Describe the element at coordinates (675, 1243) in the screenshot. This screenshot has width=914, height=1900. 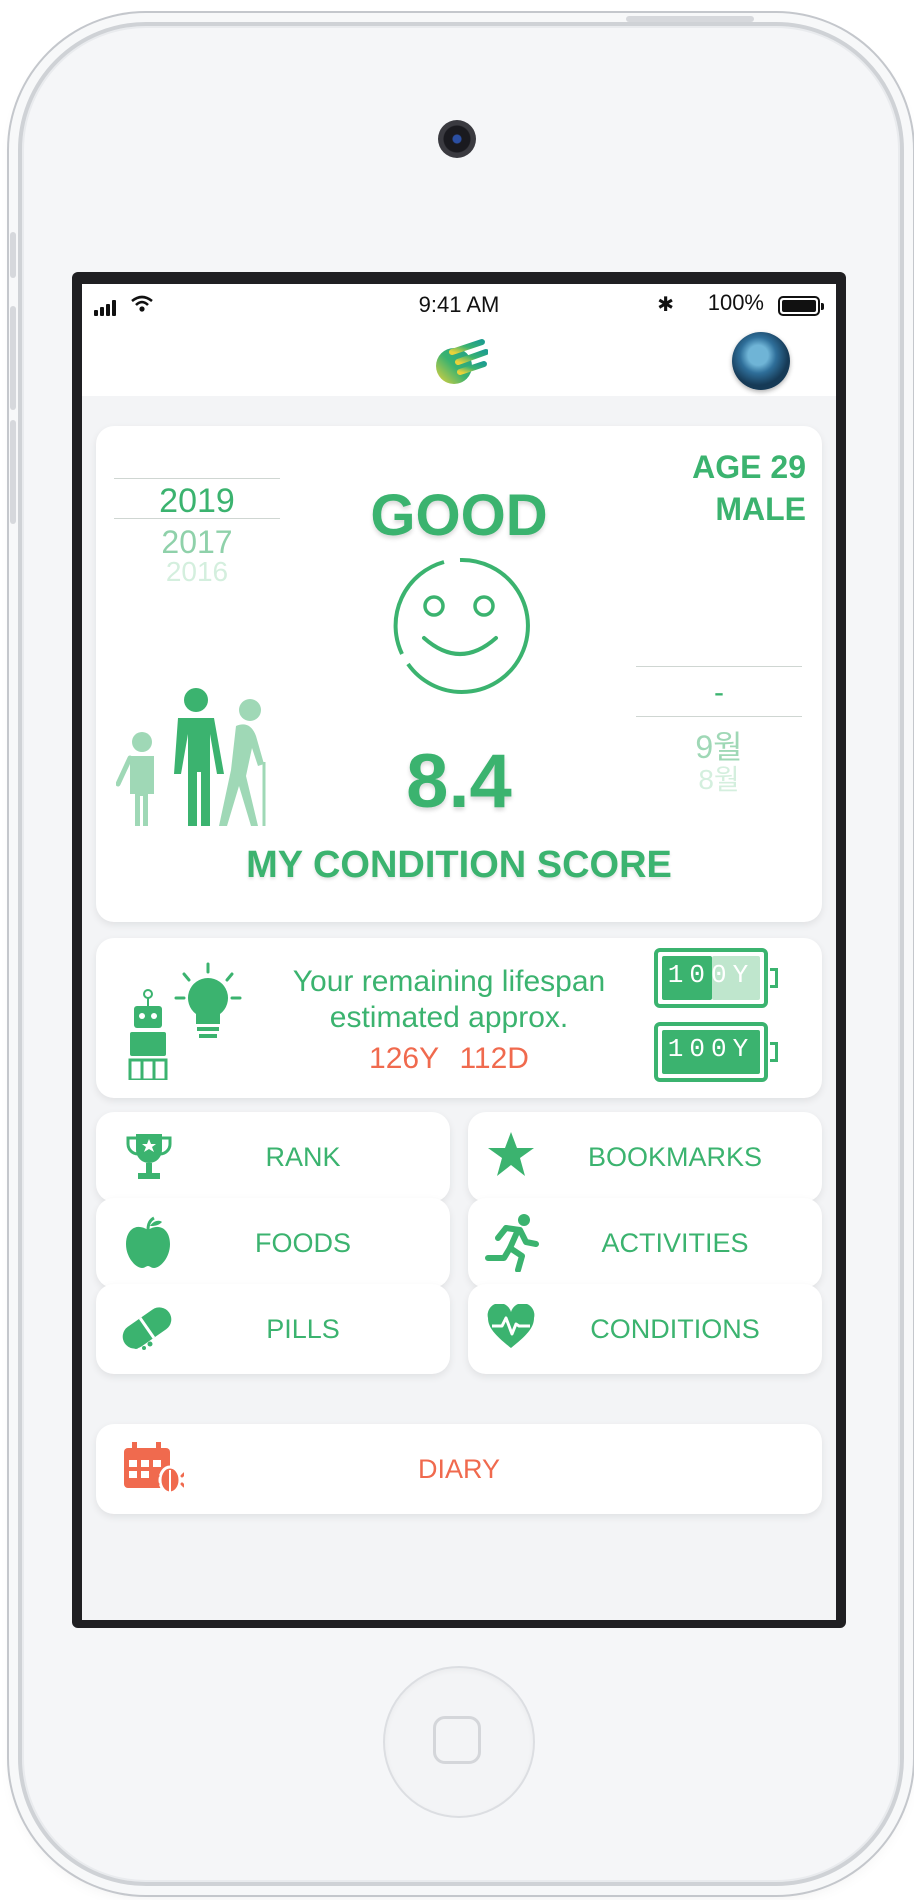
I see `activities-label: ACTIVITIES` at that location.